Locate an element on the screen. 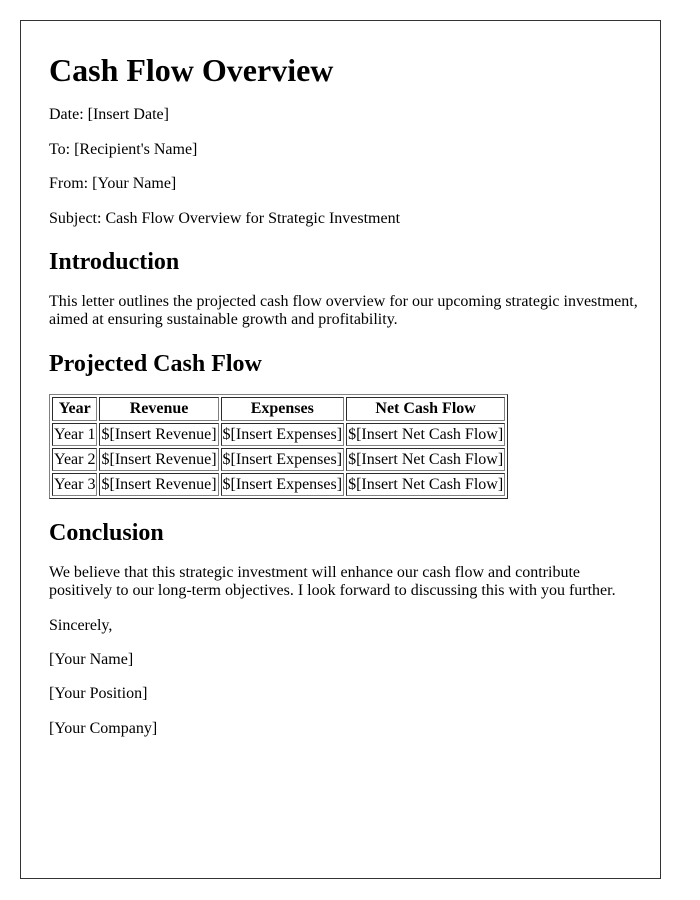  from-line: From: [Your Name] is located at coordinates (113, 184).